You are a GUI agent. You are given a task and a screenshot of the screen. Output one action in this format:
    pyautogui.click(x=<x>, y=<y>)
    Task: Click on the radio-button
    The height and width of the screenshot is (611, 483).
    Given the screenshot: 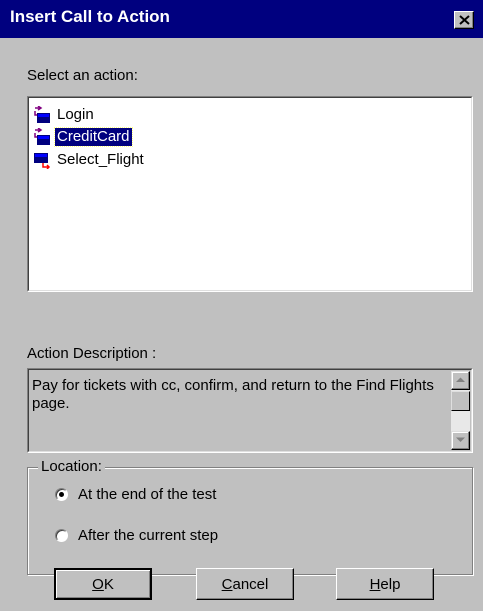 What is the action you would take?
    pyautogui.click(x=61, y=535)
    